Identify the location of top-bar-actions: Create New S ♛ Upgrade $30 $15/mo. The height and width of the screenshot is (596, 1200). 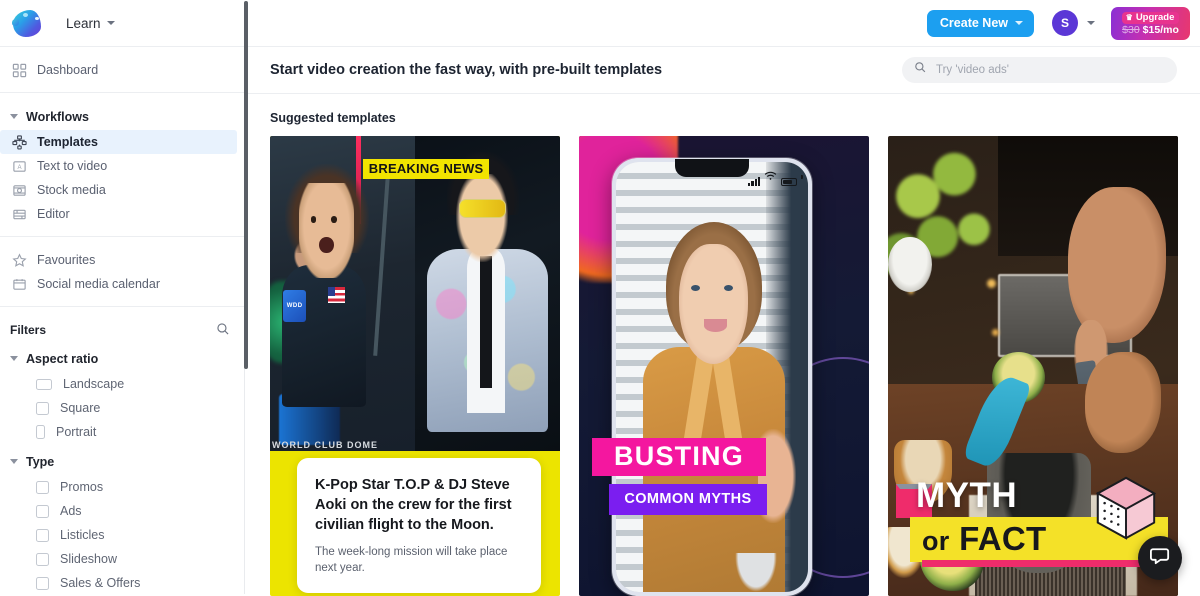
(1063, 23).